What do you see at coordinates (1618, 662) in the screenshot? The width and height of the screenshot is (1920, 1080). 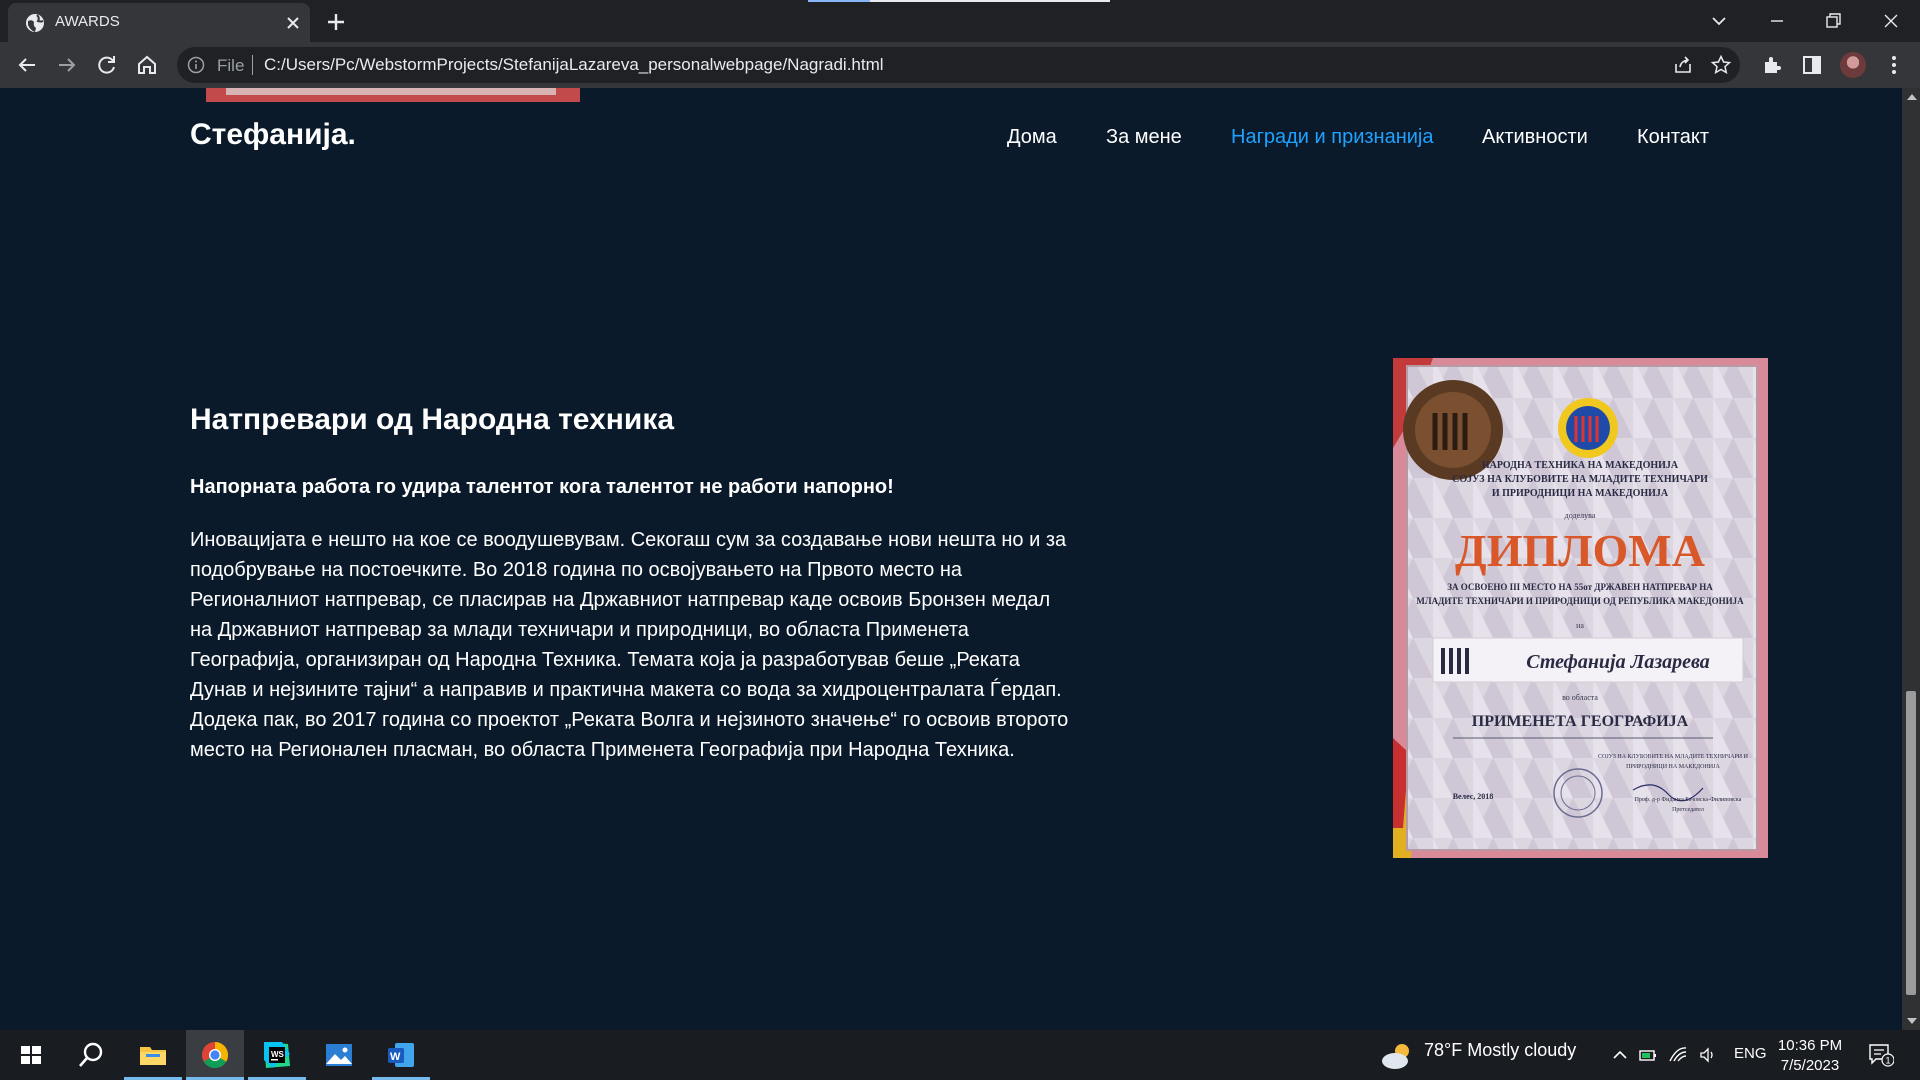 I see `diploma-recipient-name: Стефанија Лазарева` at bounding box center [1618, 662].